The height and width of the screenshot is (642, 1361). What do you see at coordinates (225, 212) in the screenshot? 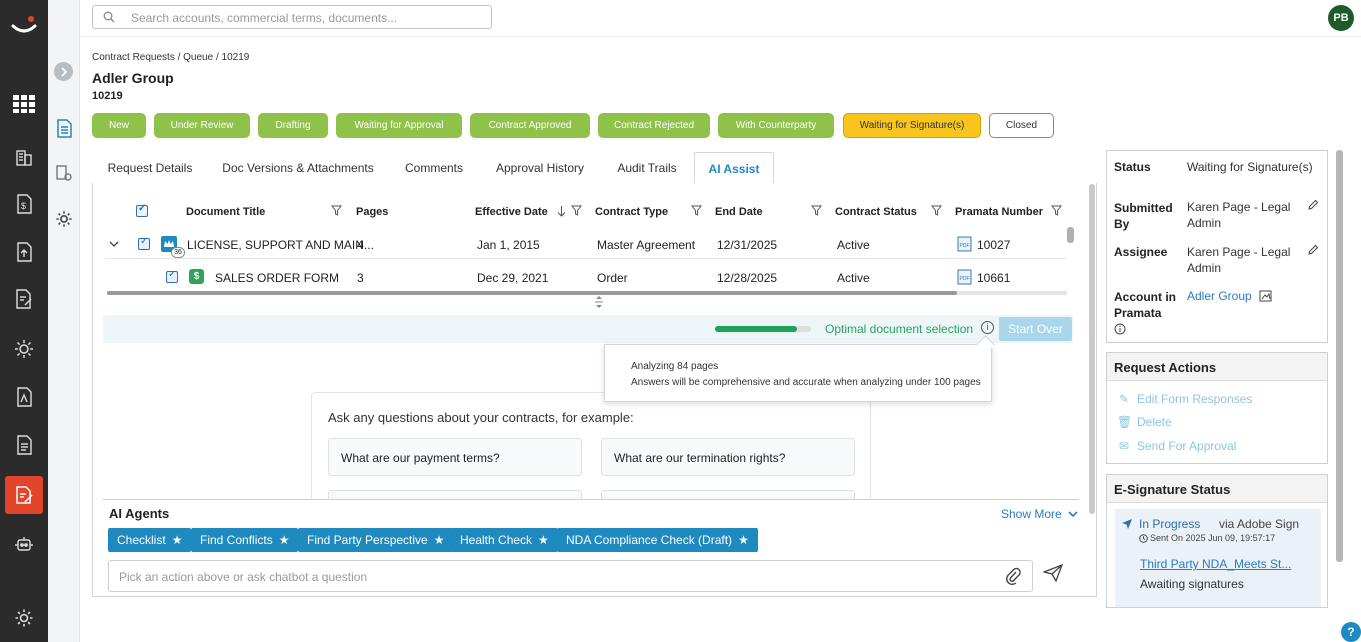
I see `col-document-title: Document Title` at bounding box center [225, 212].